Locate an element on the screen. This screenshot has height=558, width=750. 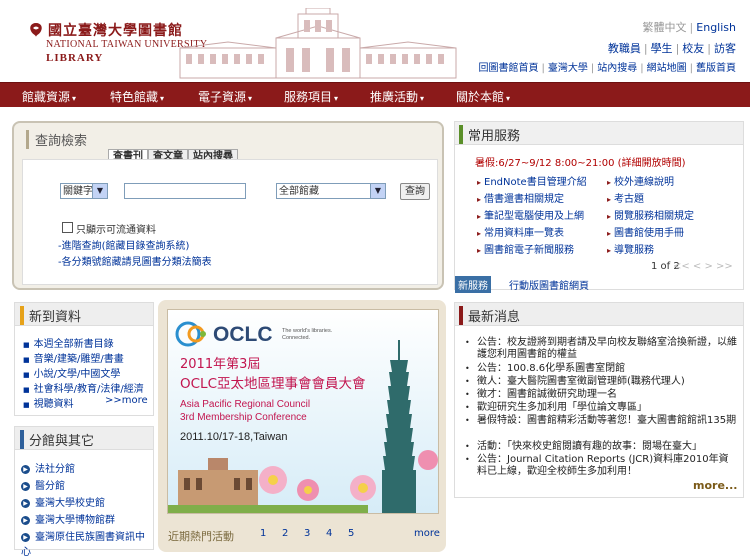
nav-services: 服務項目 ▾ is located at coordinates (311, 96).